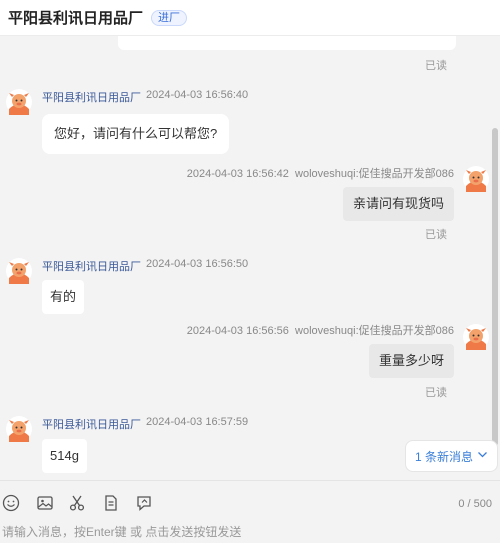  I want to click on image-icon, so click(45, 503).